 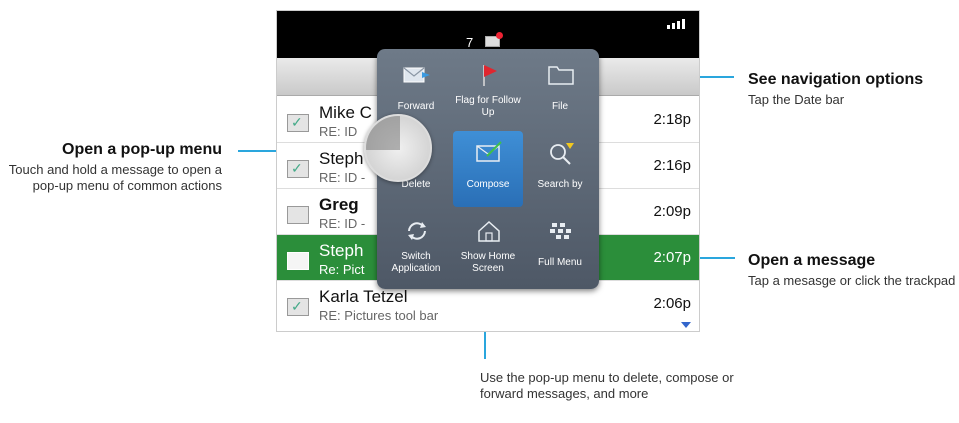 What do you see at coordinates (298, 261) in the screenshot?
I see `opened-envelope-icon` at bounding box center [298, 261].